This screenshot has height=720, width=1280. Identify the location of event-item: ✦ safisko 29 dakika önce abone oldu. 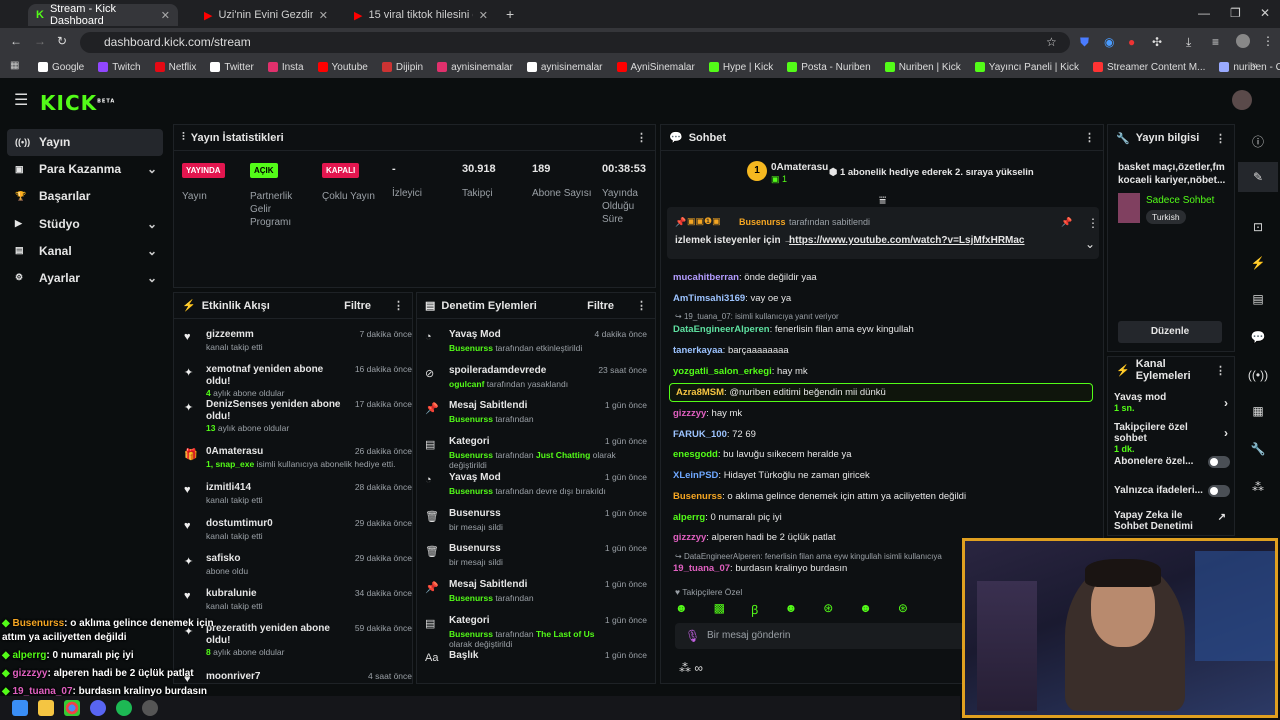
(298, 570).